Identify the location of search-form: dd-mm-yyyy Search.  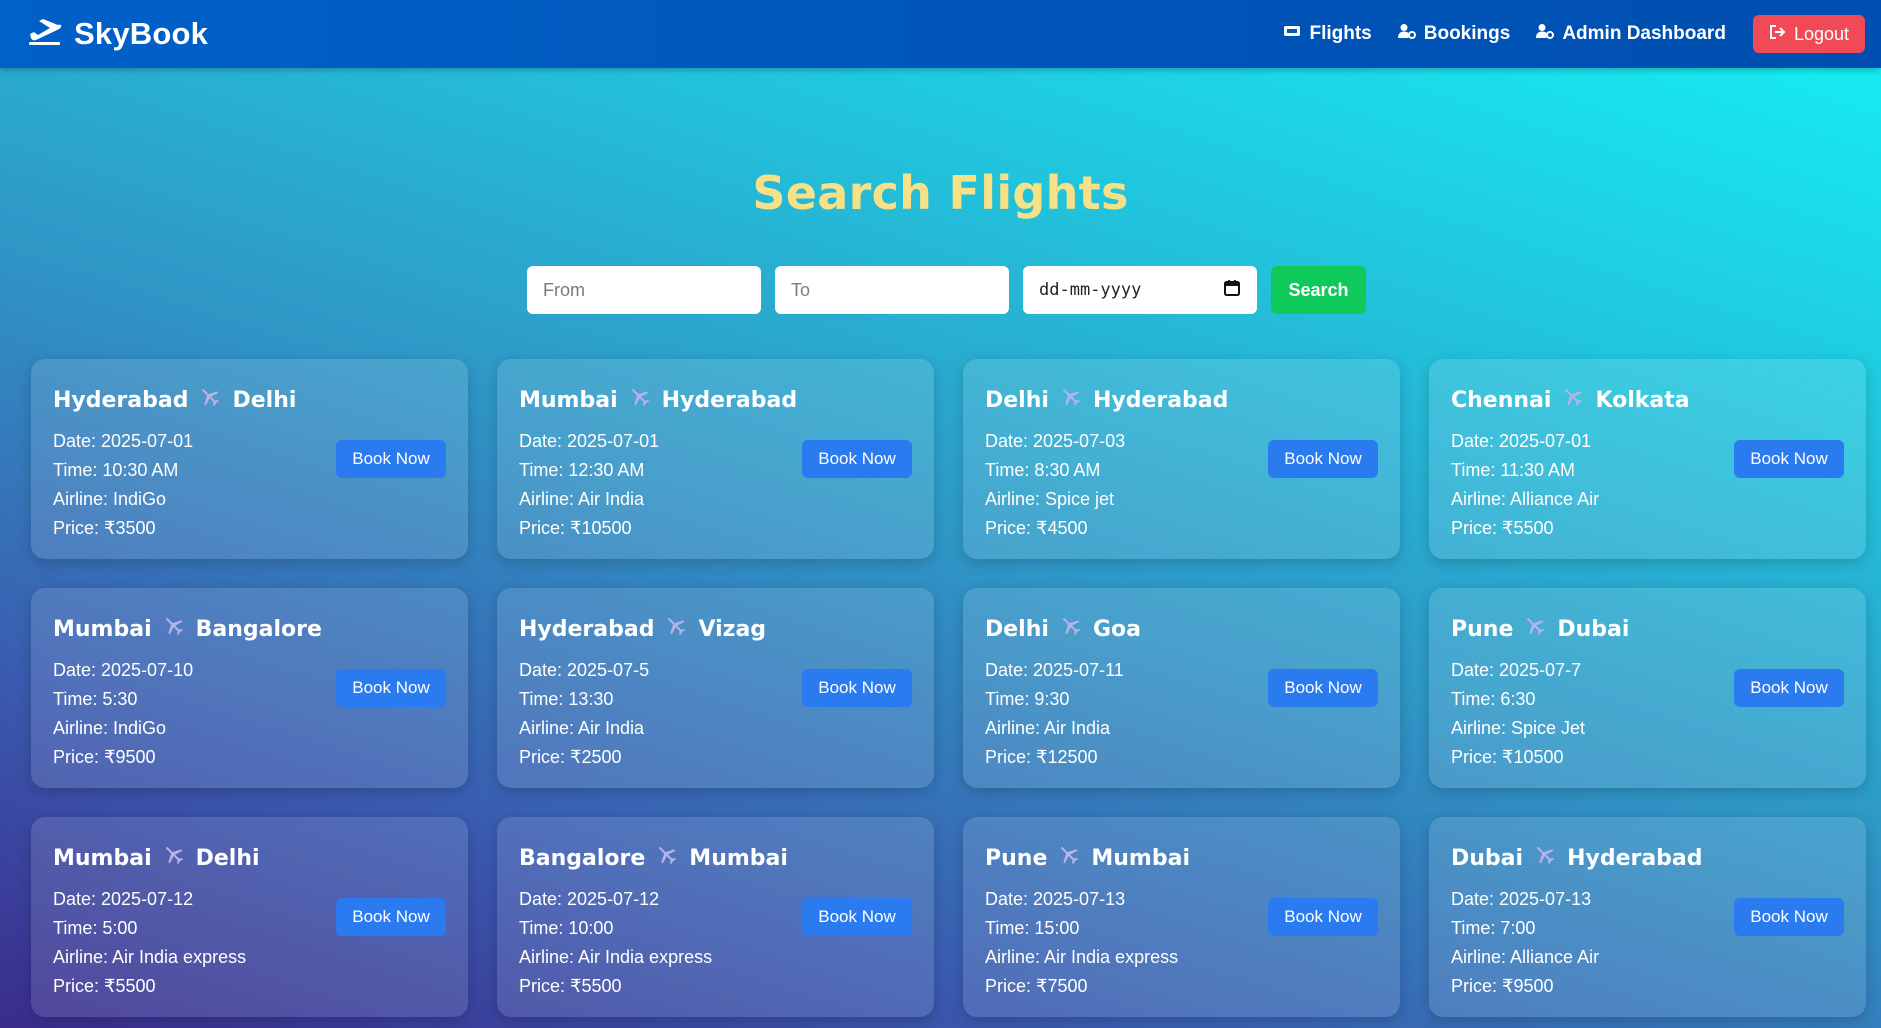
(946, 290).